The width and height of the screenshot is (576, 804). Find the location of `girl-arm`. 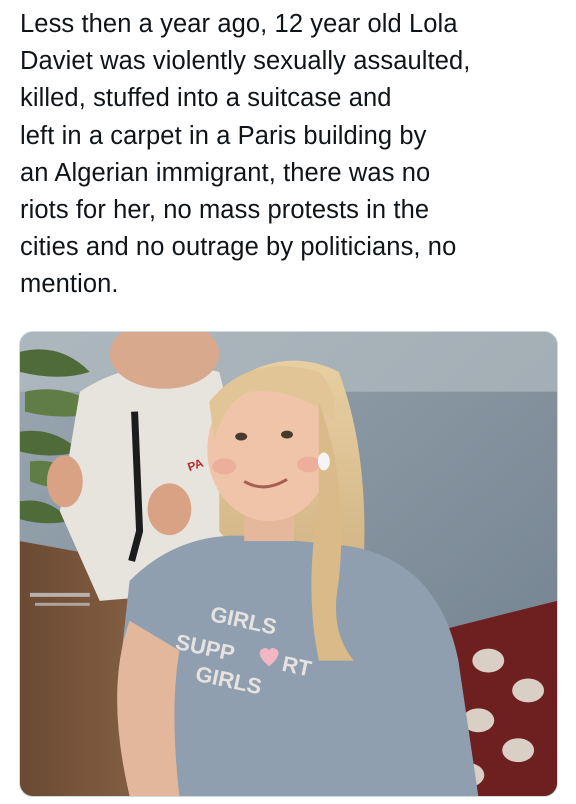

girl-arm is located at coordinates (148, 708).